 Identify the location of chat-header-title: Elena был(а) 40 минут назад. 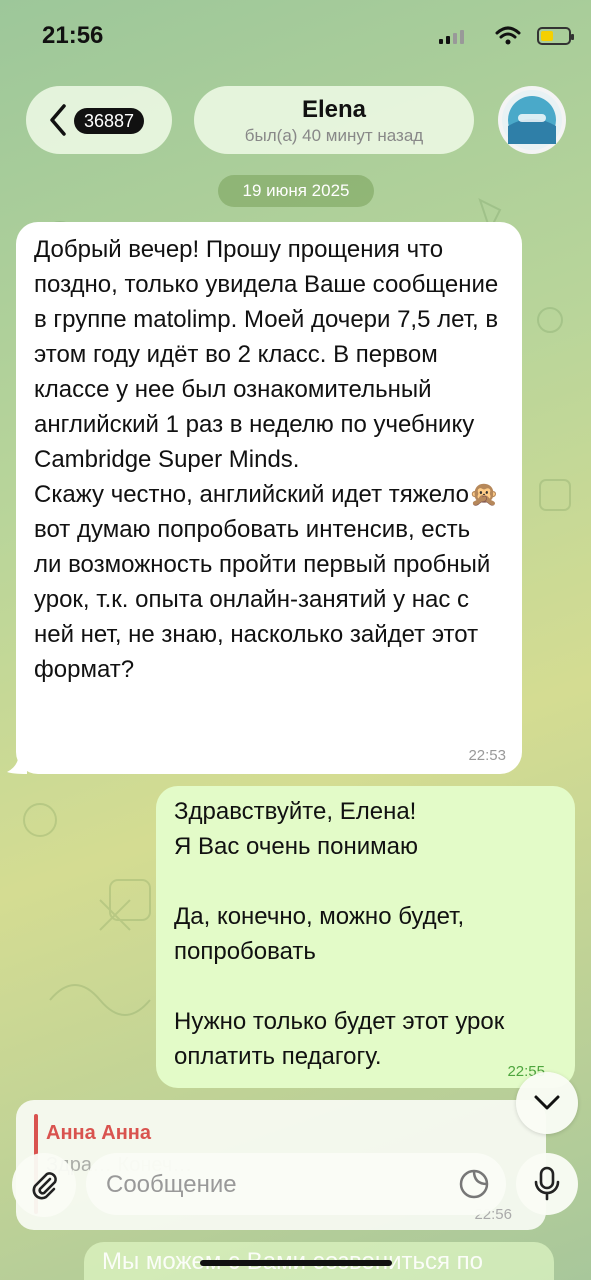
(334, 120).